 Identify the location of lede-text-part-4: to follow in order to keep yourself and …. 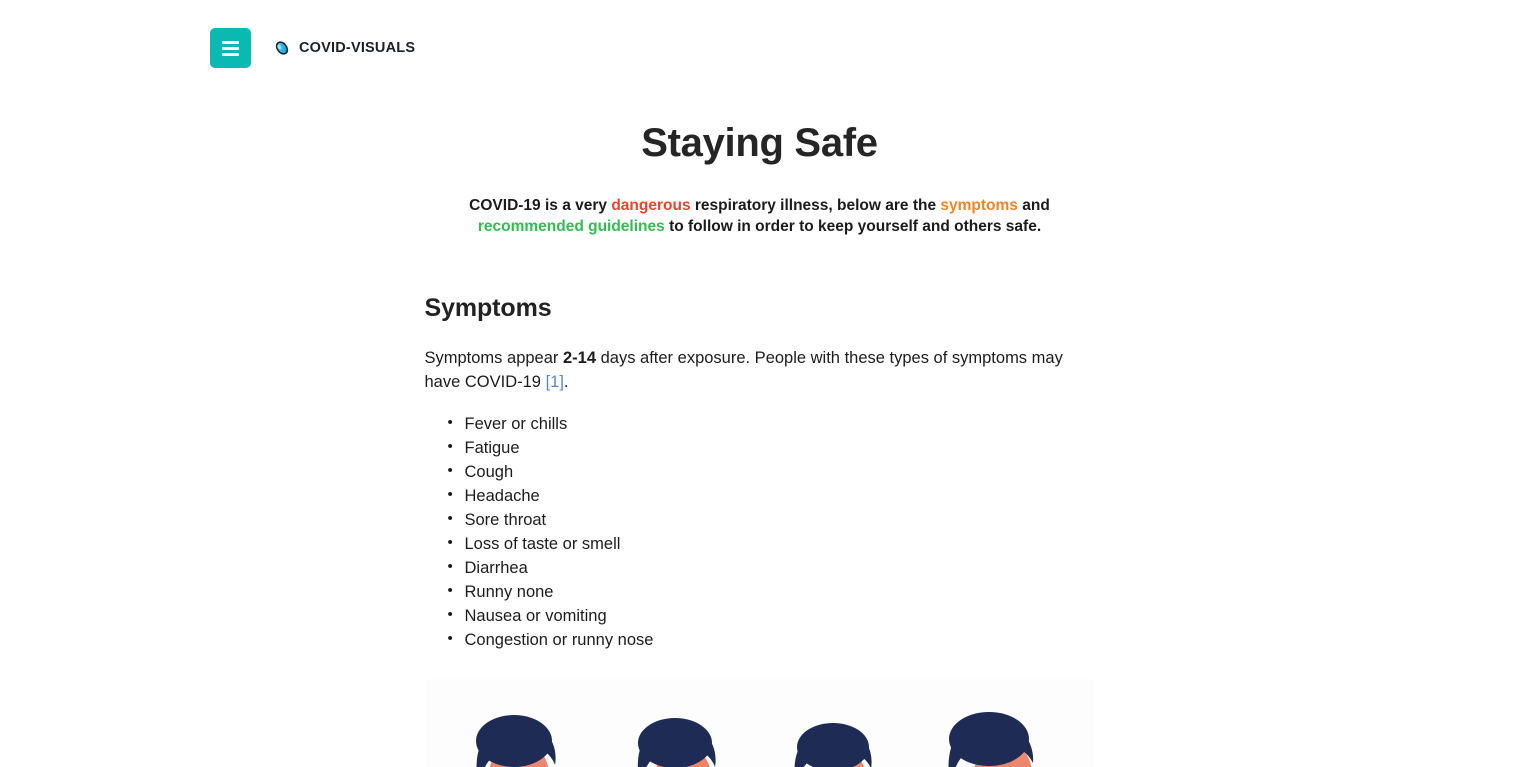
(853, 226).